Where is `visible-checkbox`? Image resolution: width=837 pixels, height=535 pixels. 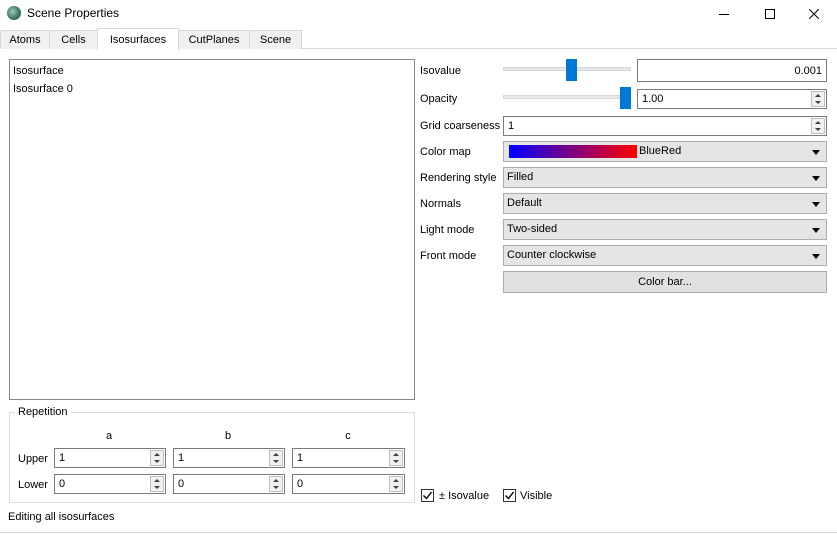
visible-checkbox is located at coordinates (509, 495).